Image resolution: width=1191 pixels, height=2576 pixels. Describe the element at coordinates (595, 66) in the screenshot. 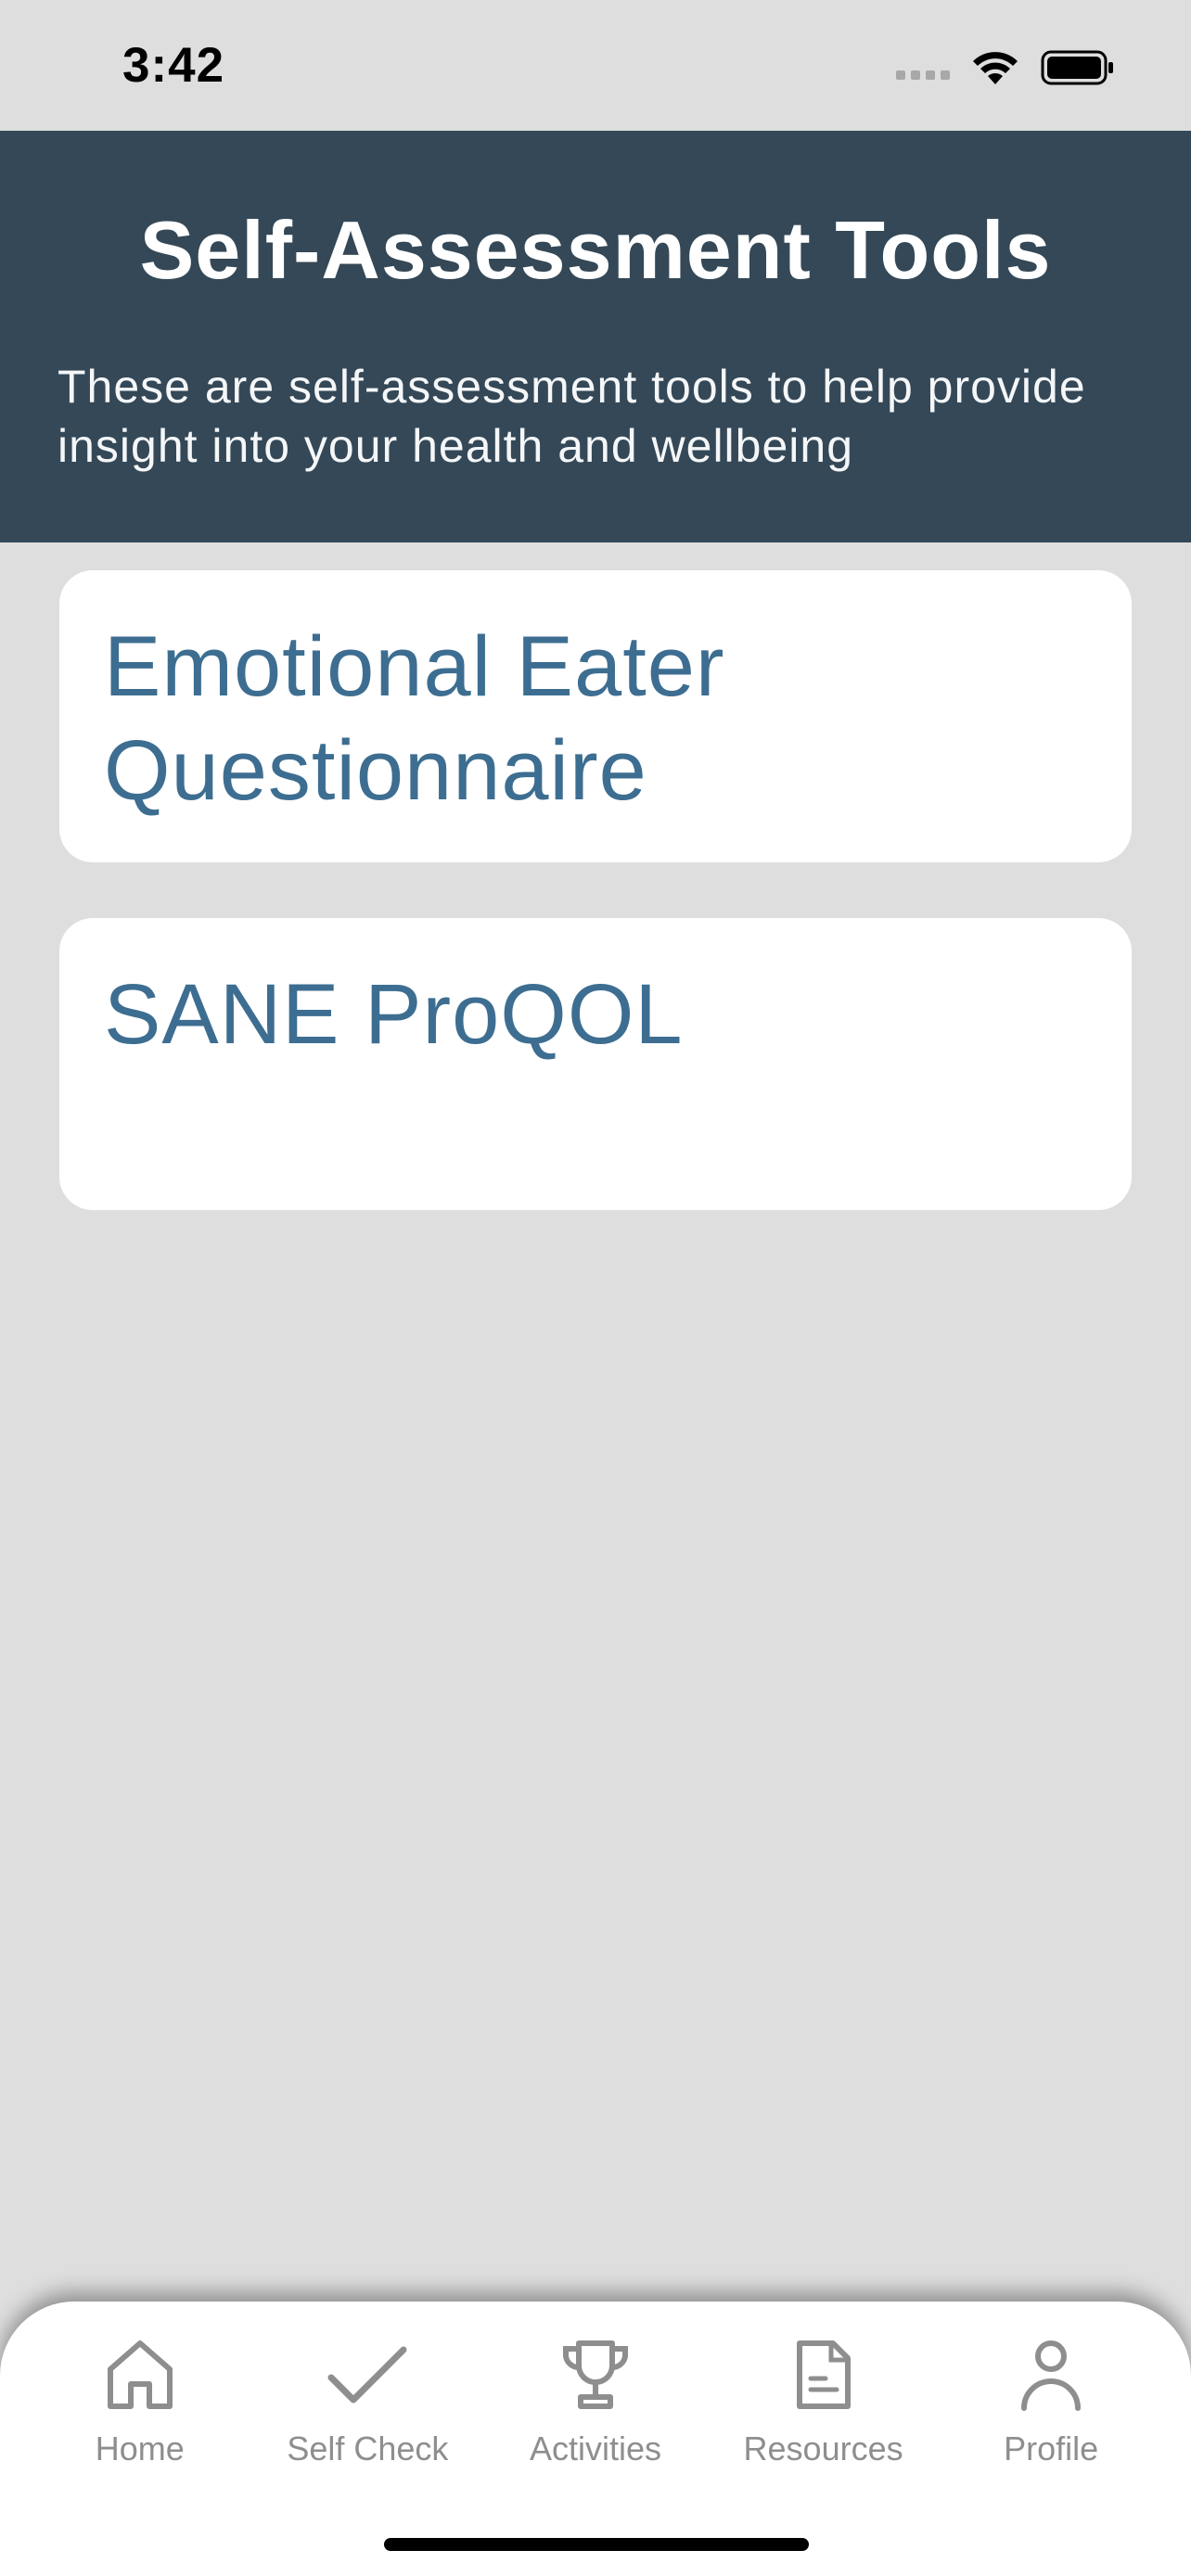

I see `status-bar: 3:42` at that location.